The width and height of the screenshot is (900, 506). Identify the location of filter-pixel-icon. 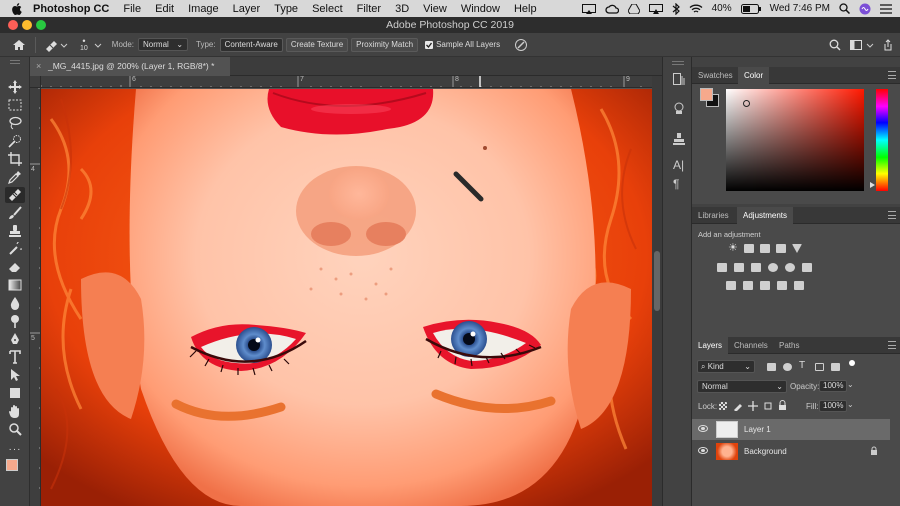
(771, 367).